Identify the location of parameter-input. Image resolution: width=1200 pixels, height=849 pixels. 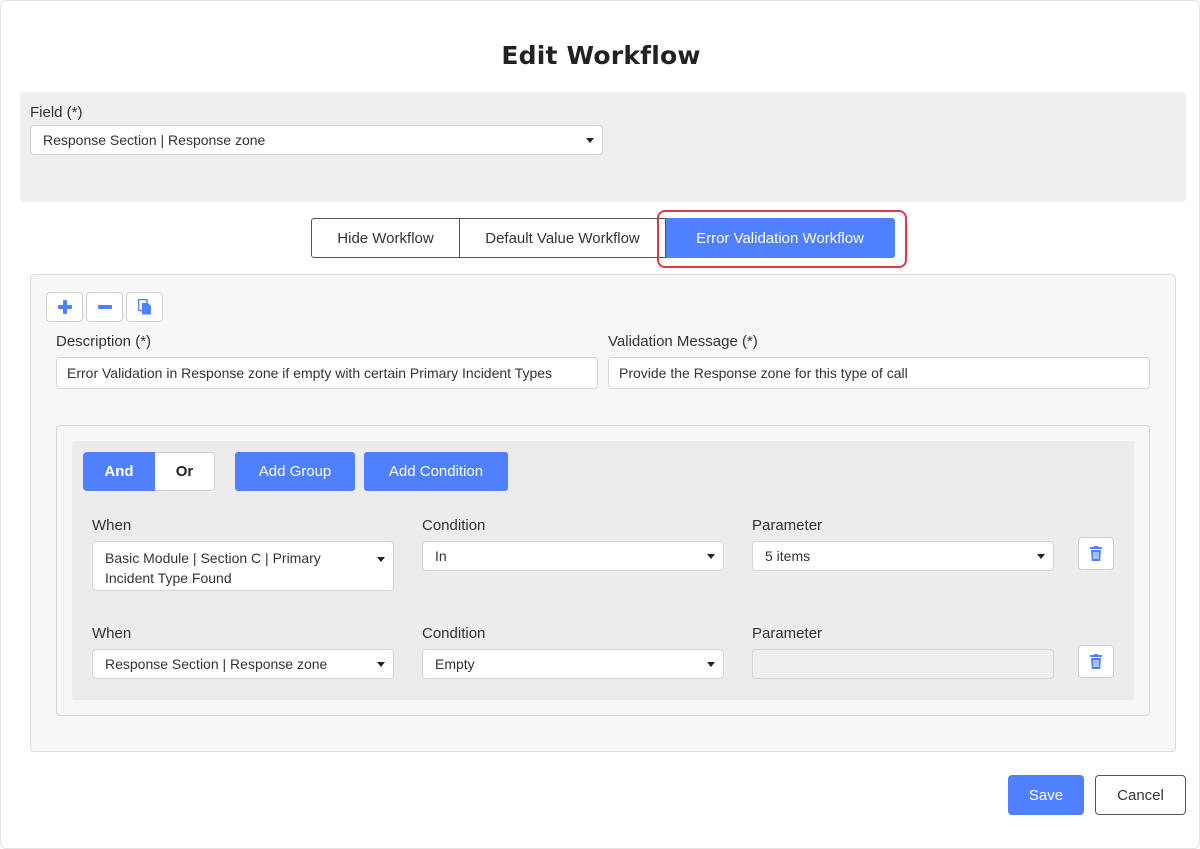
(903, 664).